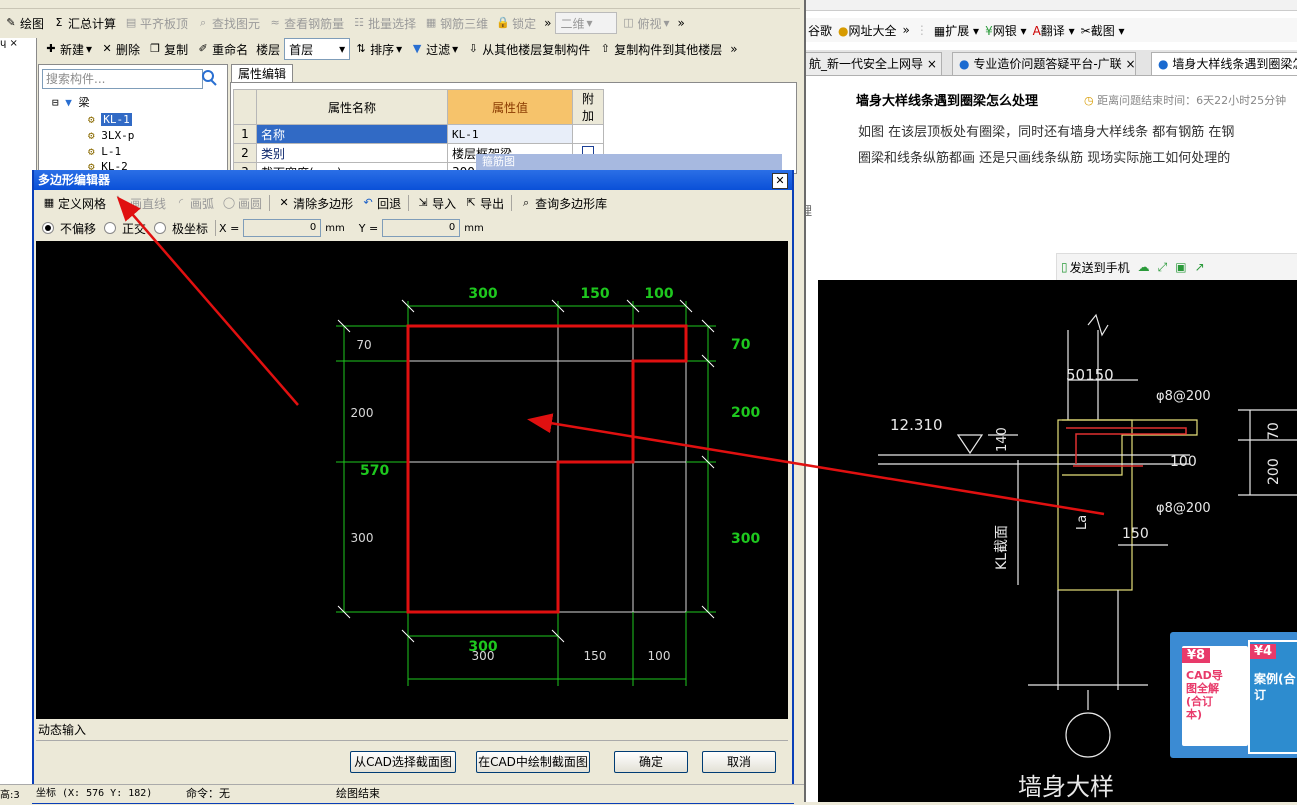  What do you see at coordinates (780, 181) in the screenshot?
I see `close-icon: ✕` at bounding box center [780, 181].